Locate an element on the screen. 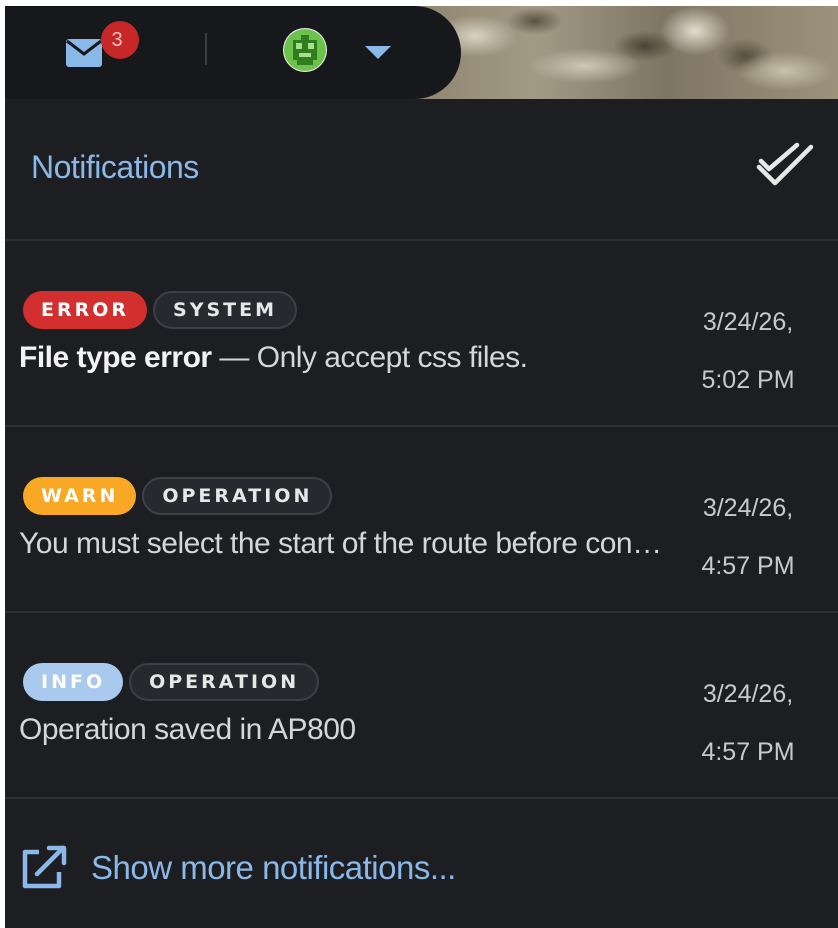  notification-message: Operation saved in AP800 is located at coordinates (344, 730).